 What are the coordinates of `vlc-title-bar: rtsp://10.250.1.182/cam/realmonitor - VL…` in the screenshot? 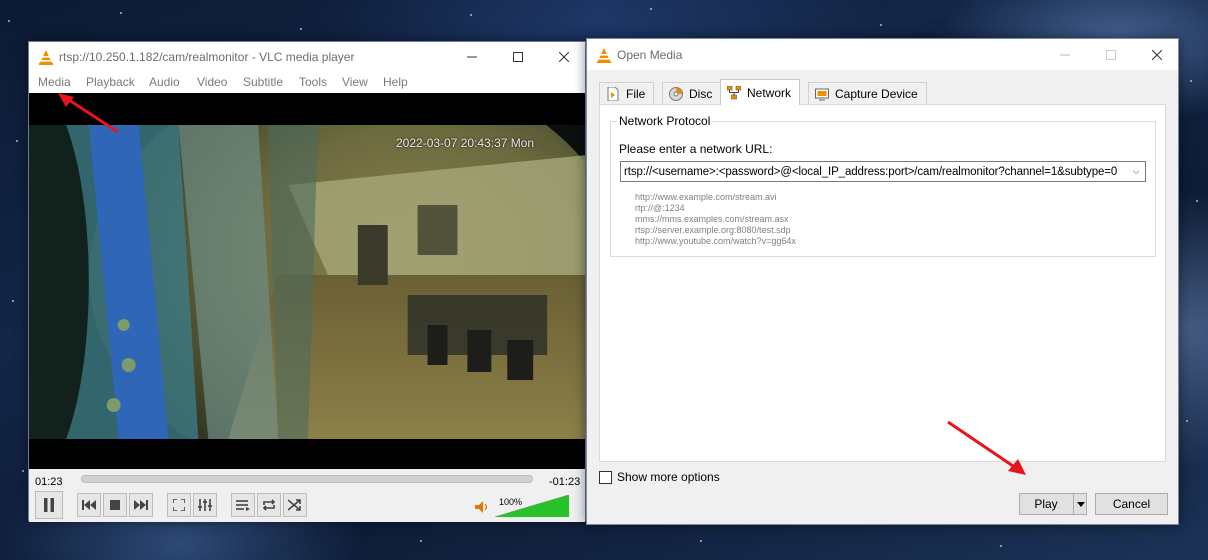 It's located at (307, 56).